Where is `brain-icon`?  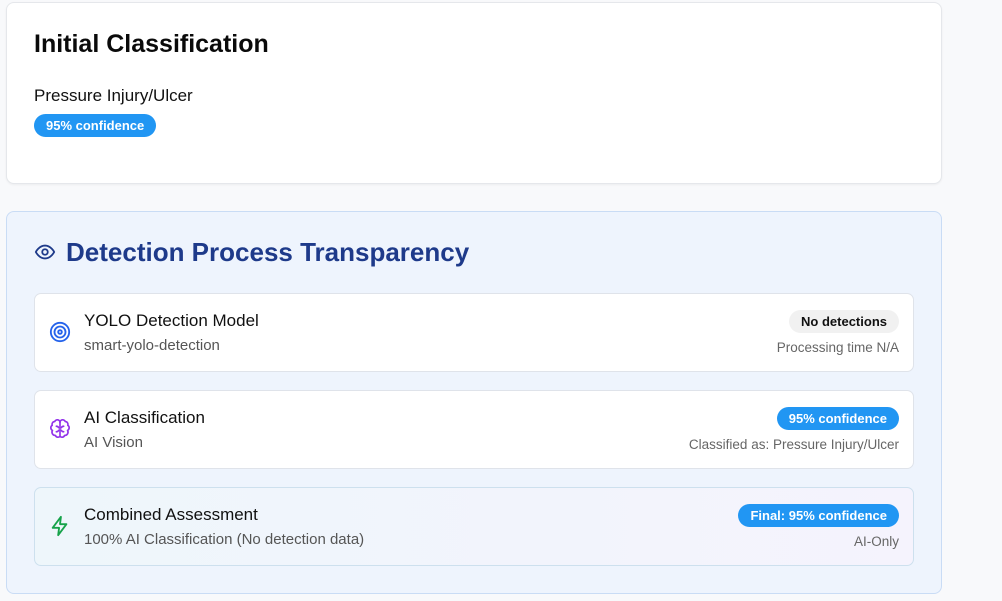 brain-icon is located at coordinates (60, 429).